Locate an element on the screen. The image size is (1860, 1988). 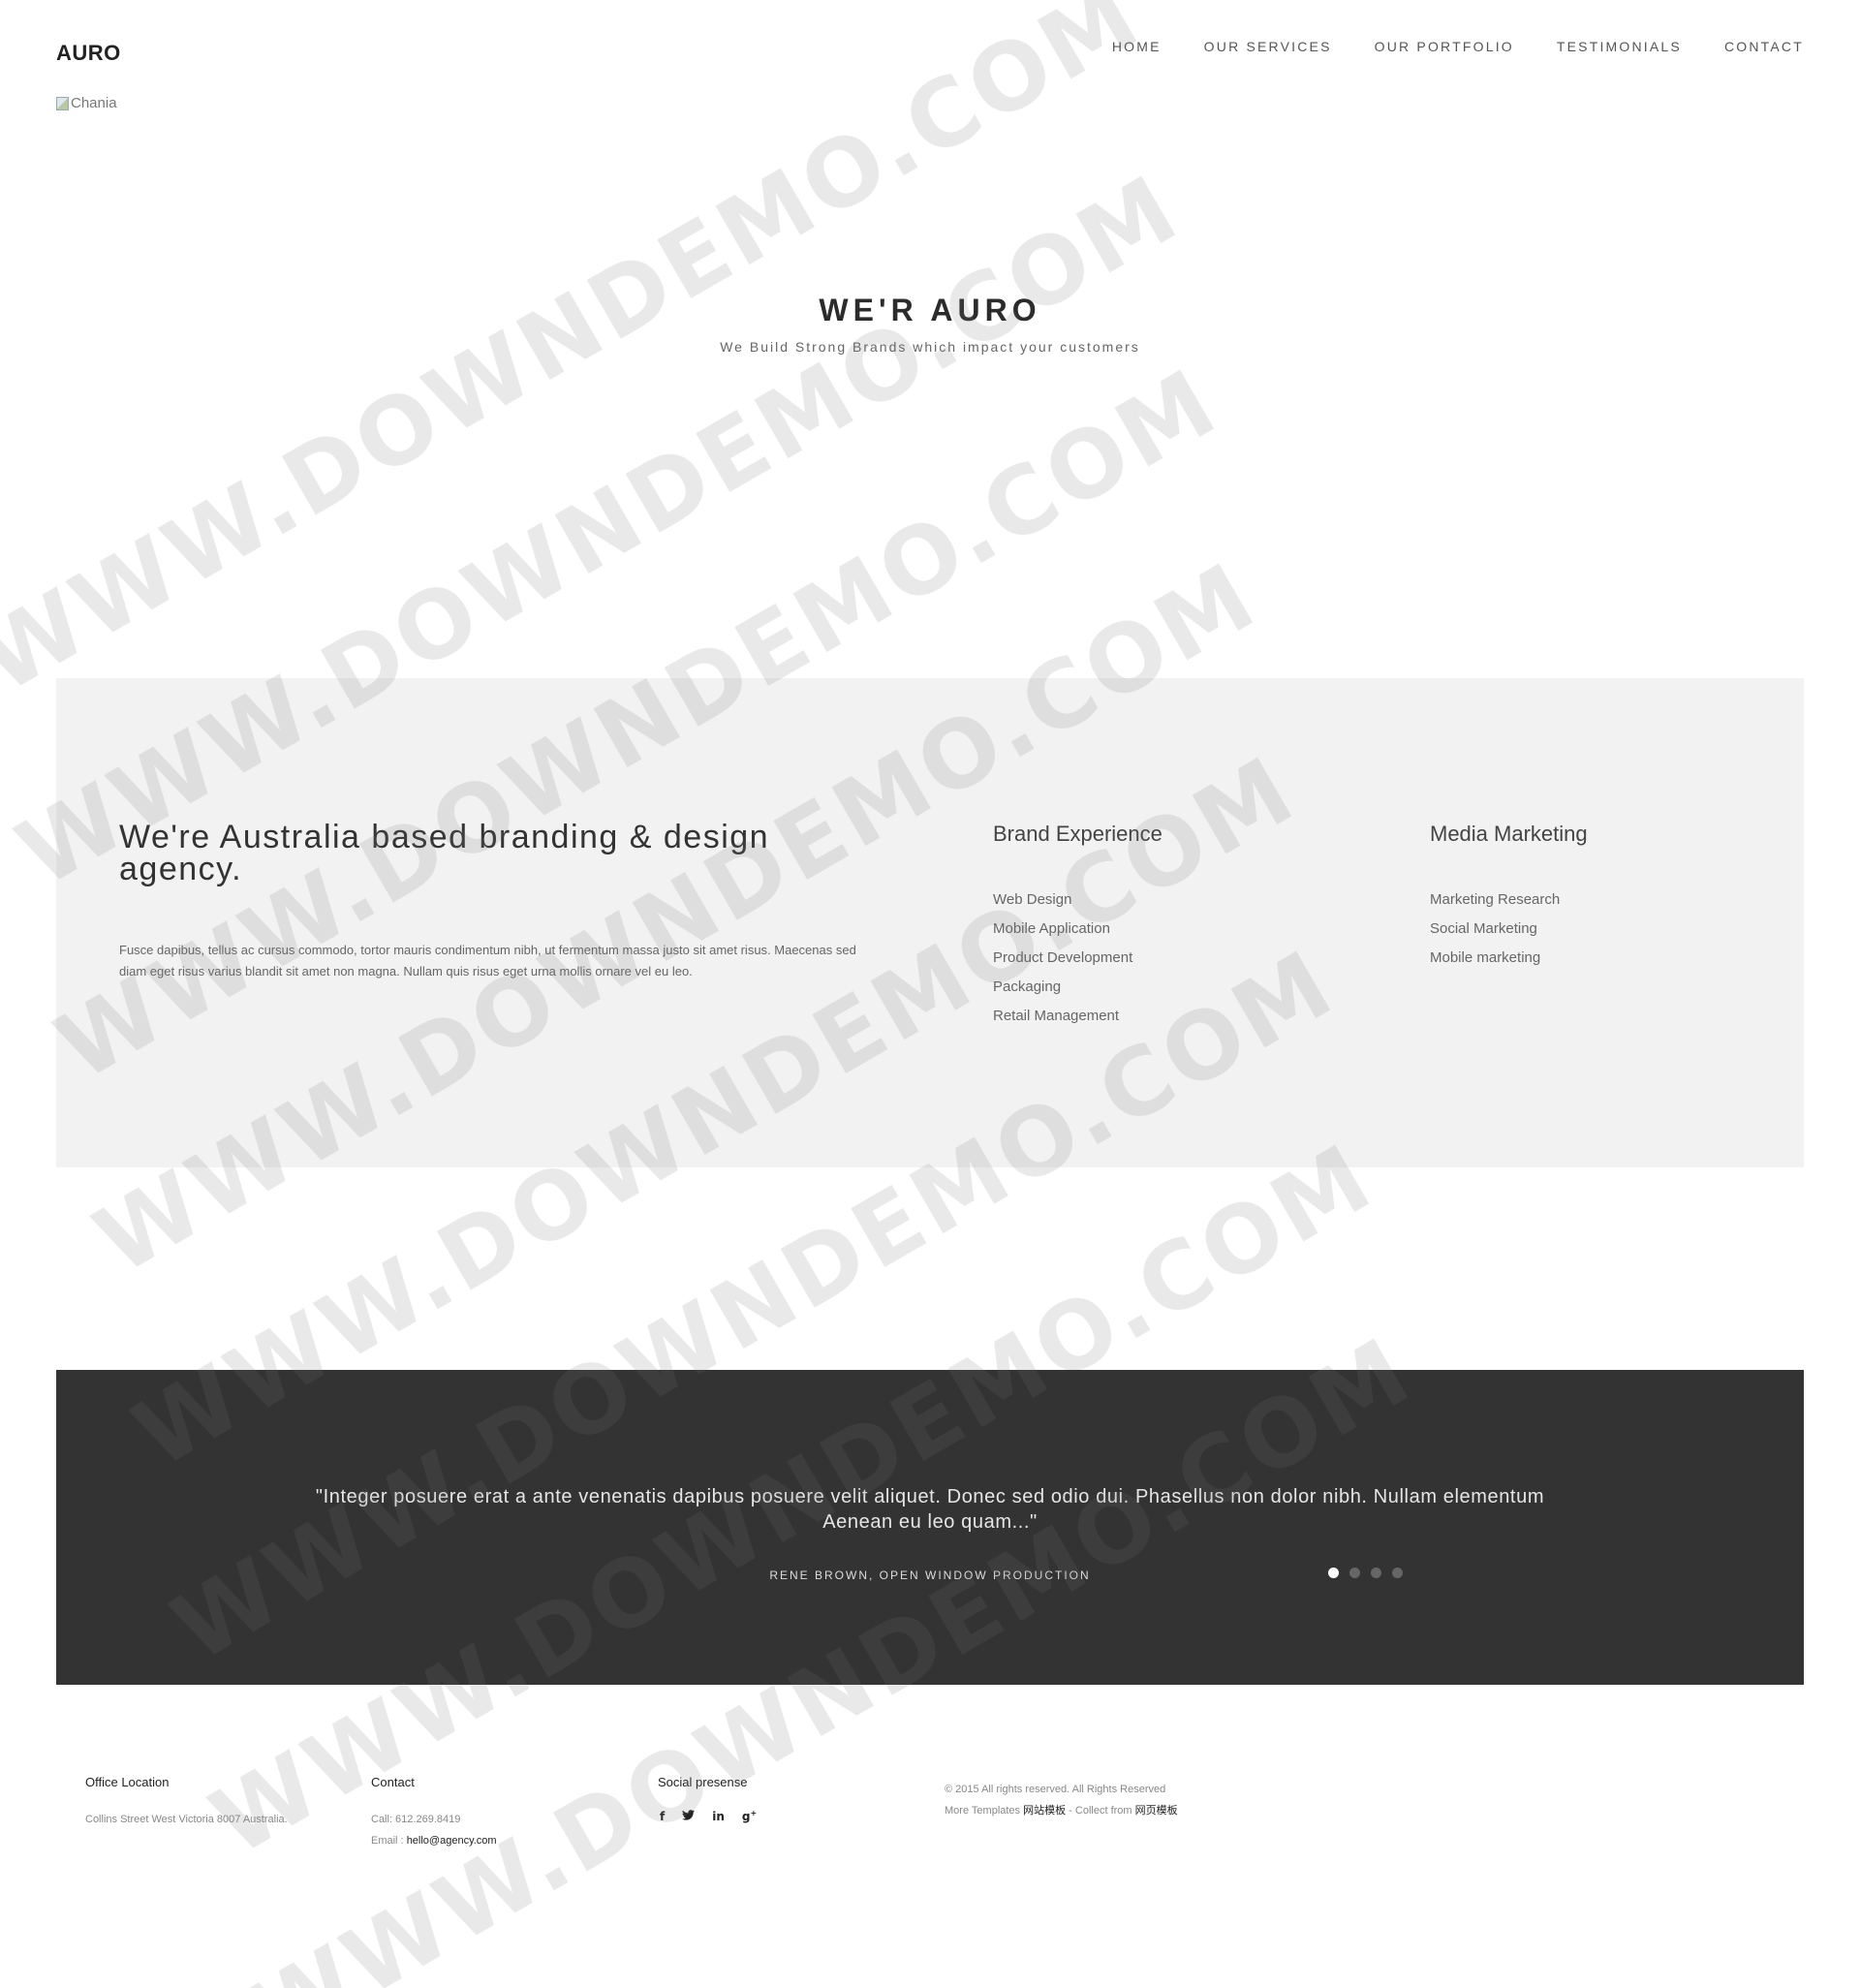
nav-contact: CONTACT is located at coordinates (1764, 46).